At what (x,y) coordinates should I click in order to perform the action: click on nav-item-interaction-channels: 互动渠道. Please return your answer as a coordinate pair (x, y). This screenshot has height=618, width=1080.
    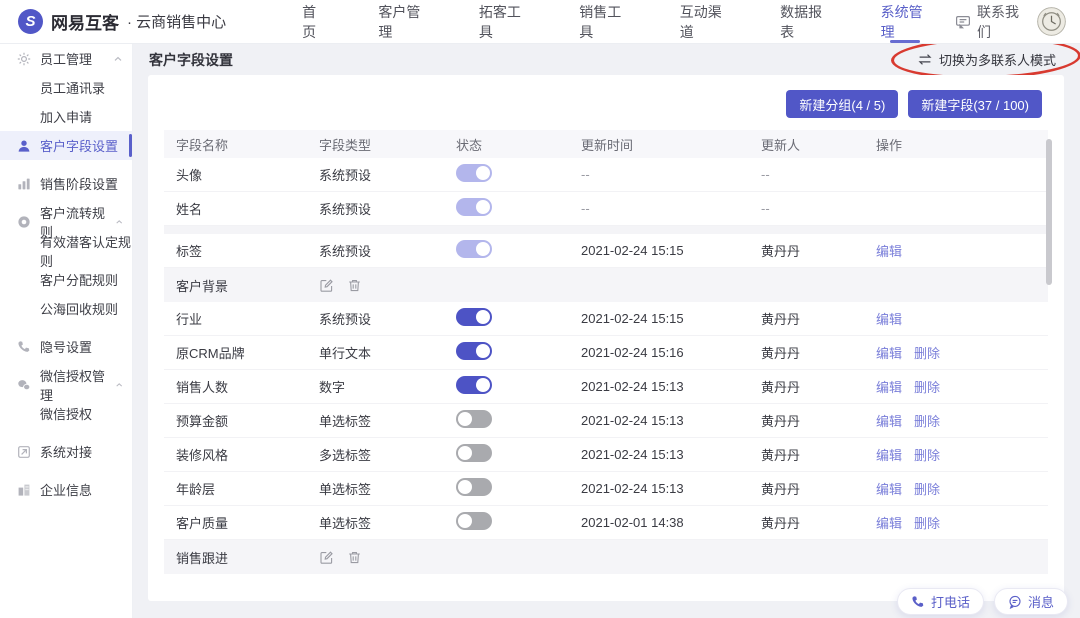
    Looking at the image, I should click on (704, 21).